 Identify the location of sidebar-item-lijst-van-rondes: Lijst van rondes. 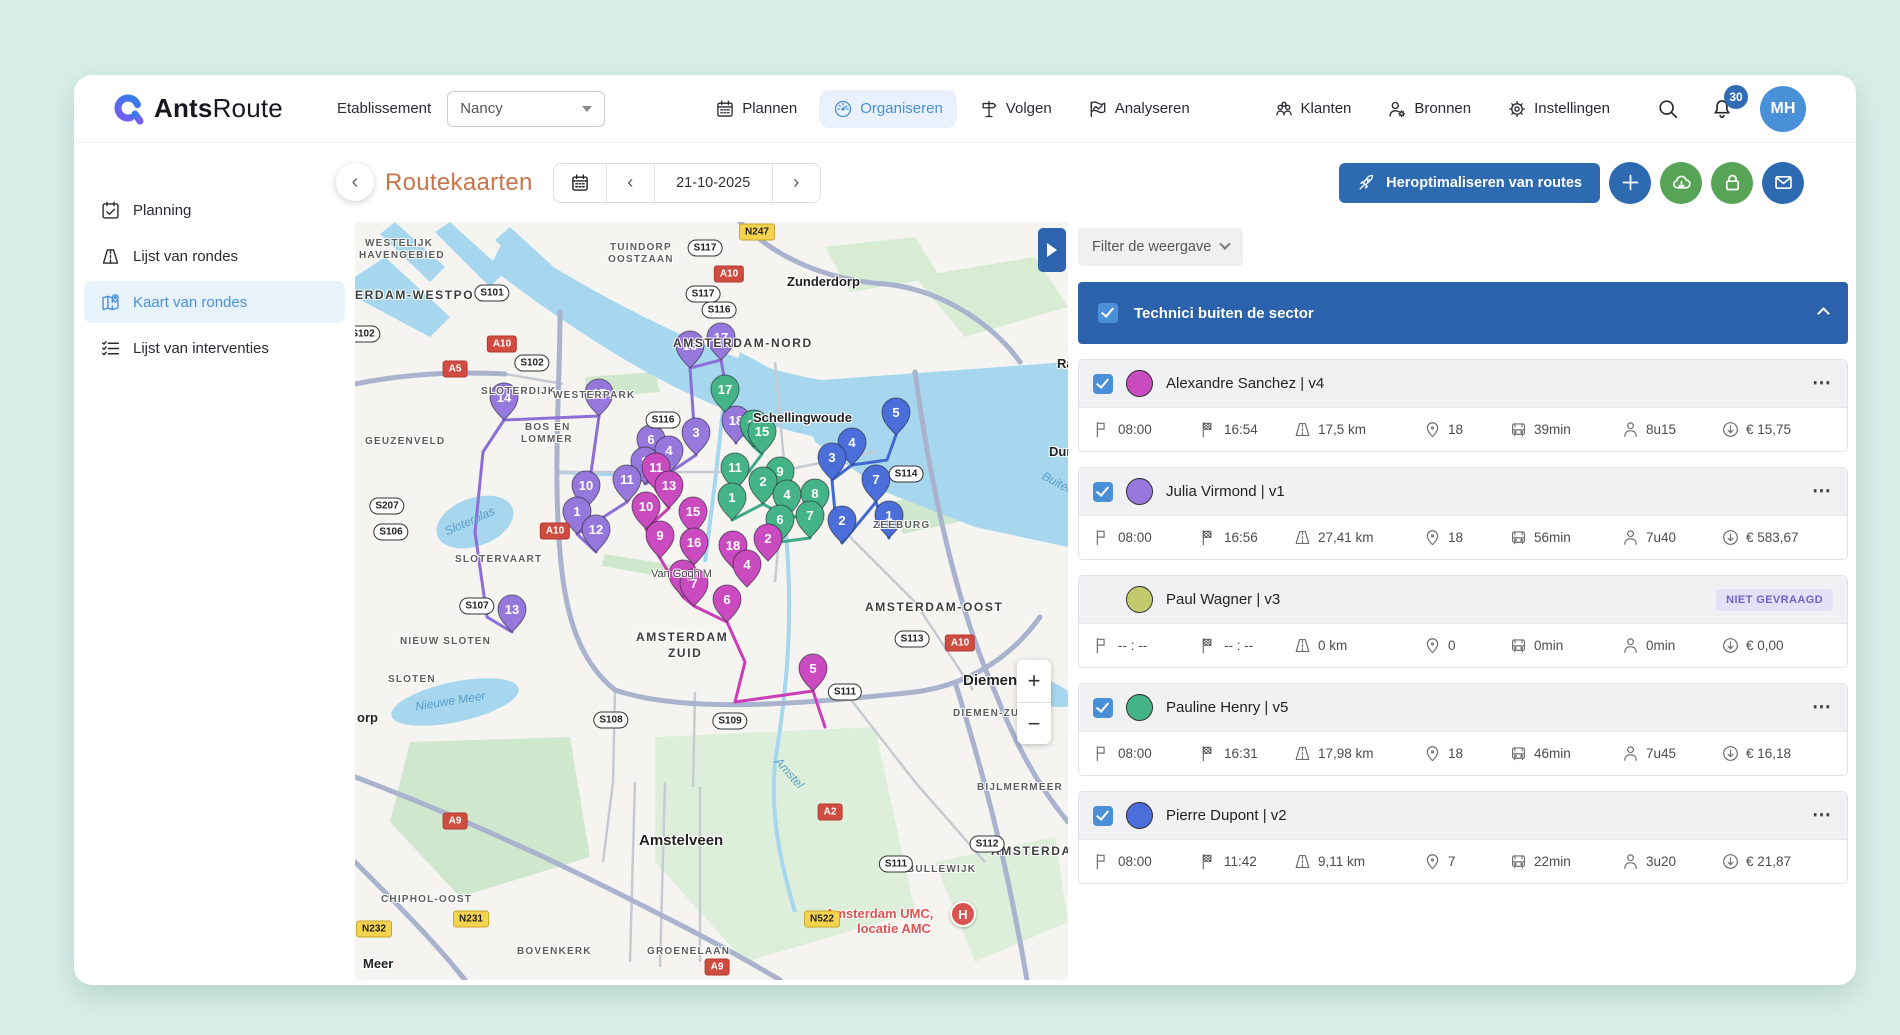
(214, 256).